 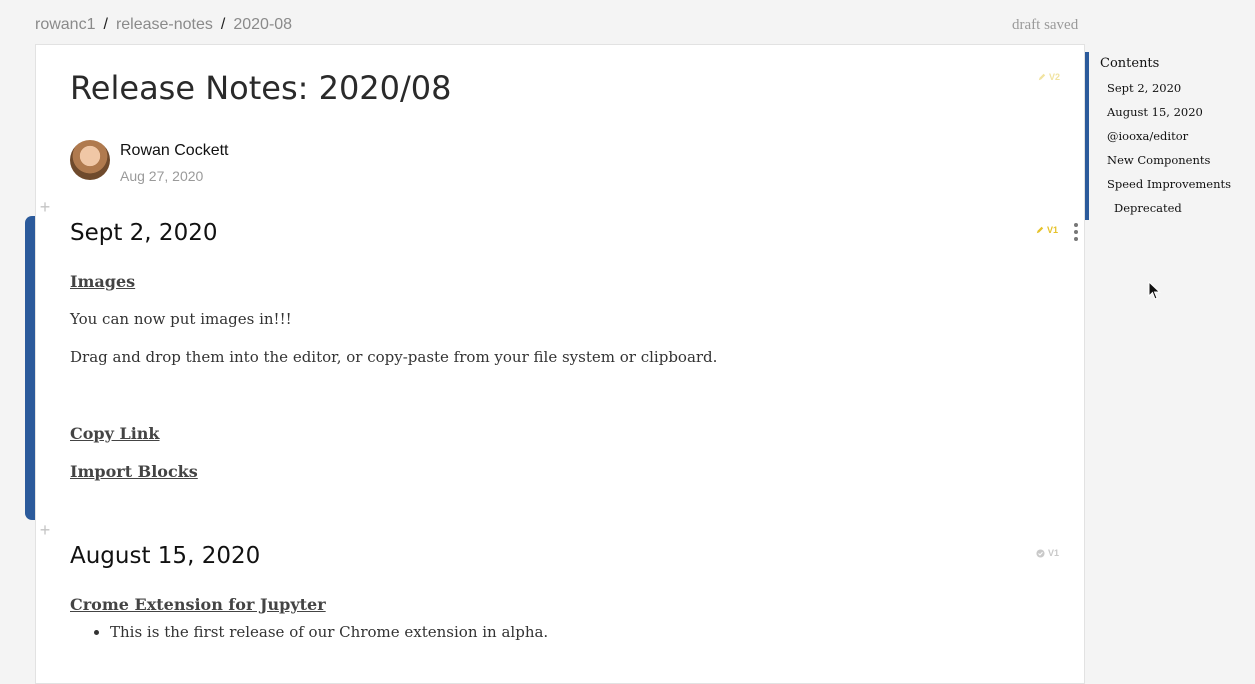 I want to click on toc-item: August 15, 2020, so click(x=1155, y=112).